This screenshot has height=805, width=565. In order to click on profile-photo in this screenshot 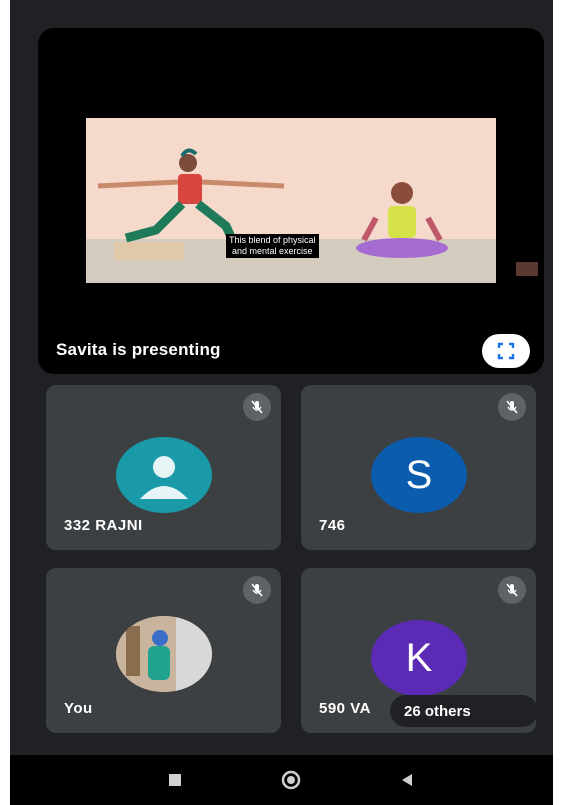, I will do `click(164, 654)`.